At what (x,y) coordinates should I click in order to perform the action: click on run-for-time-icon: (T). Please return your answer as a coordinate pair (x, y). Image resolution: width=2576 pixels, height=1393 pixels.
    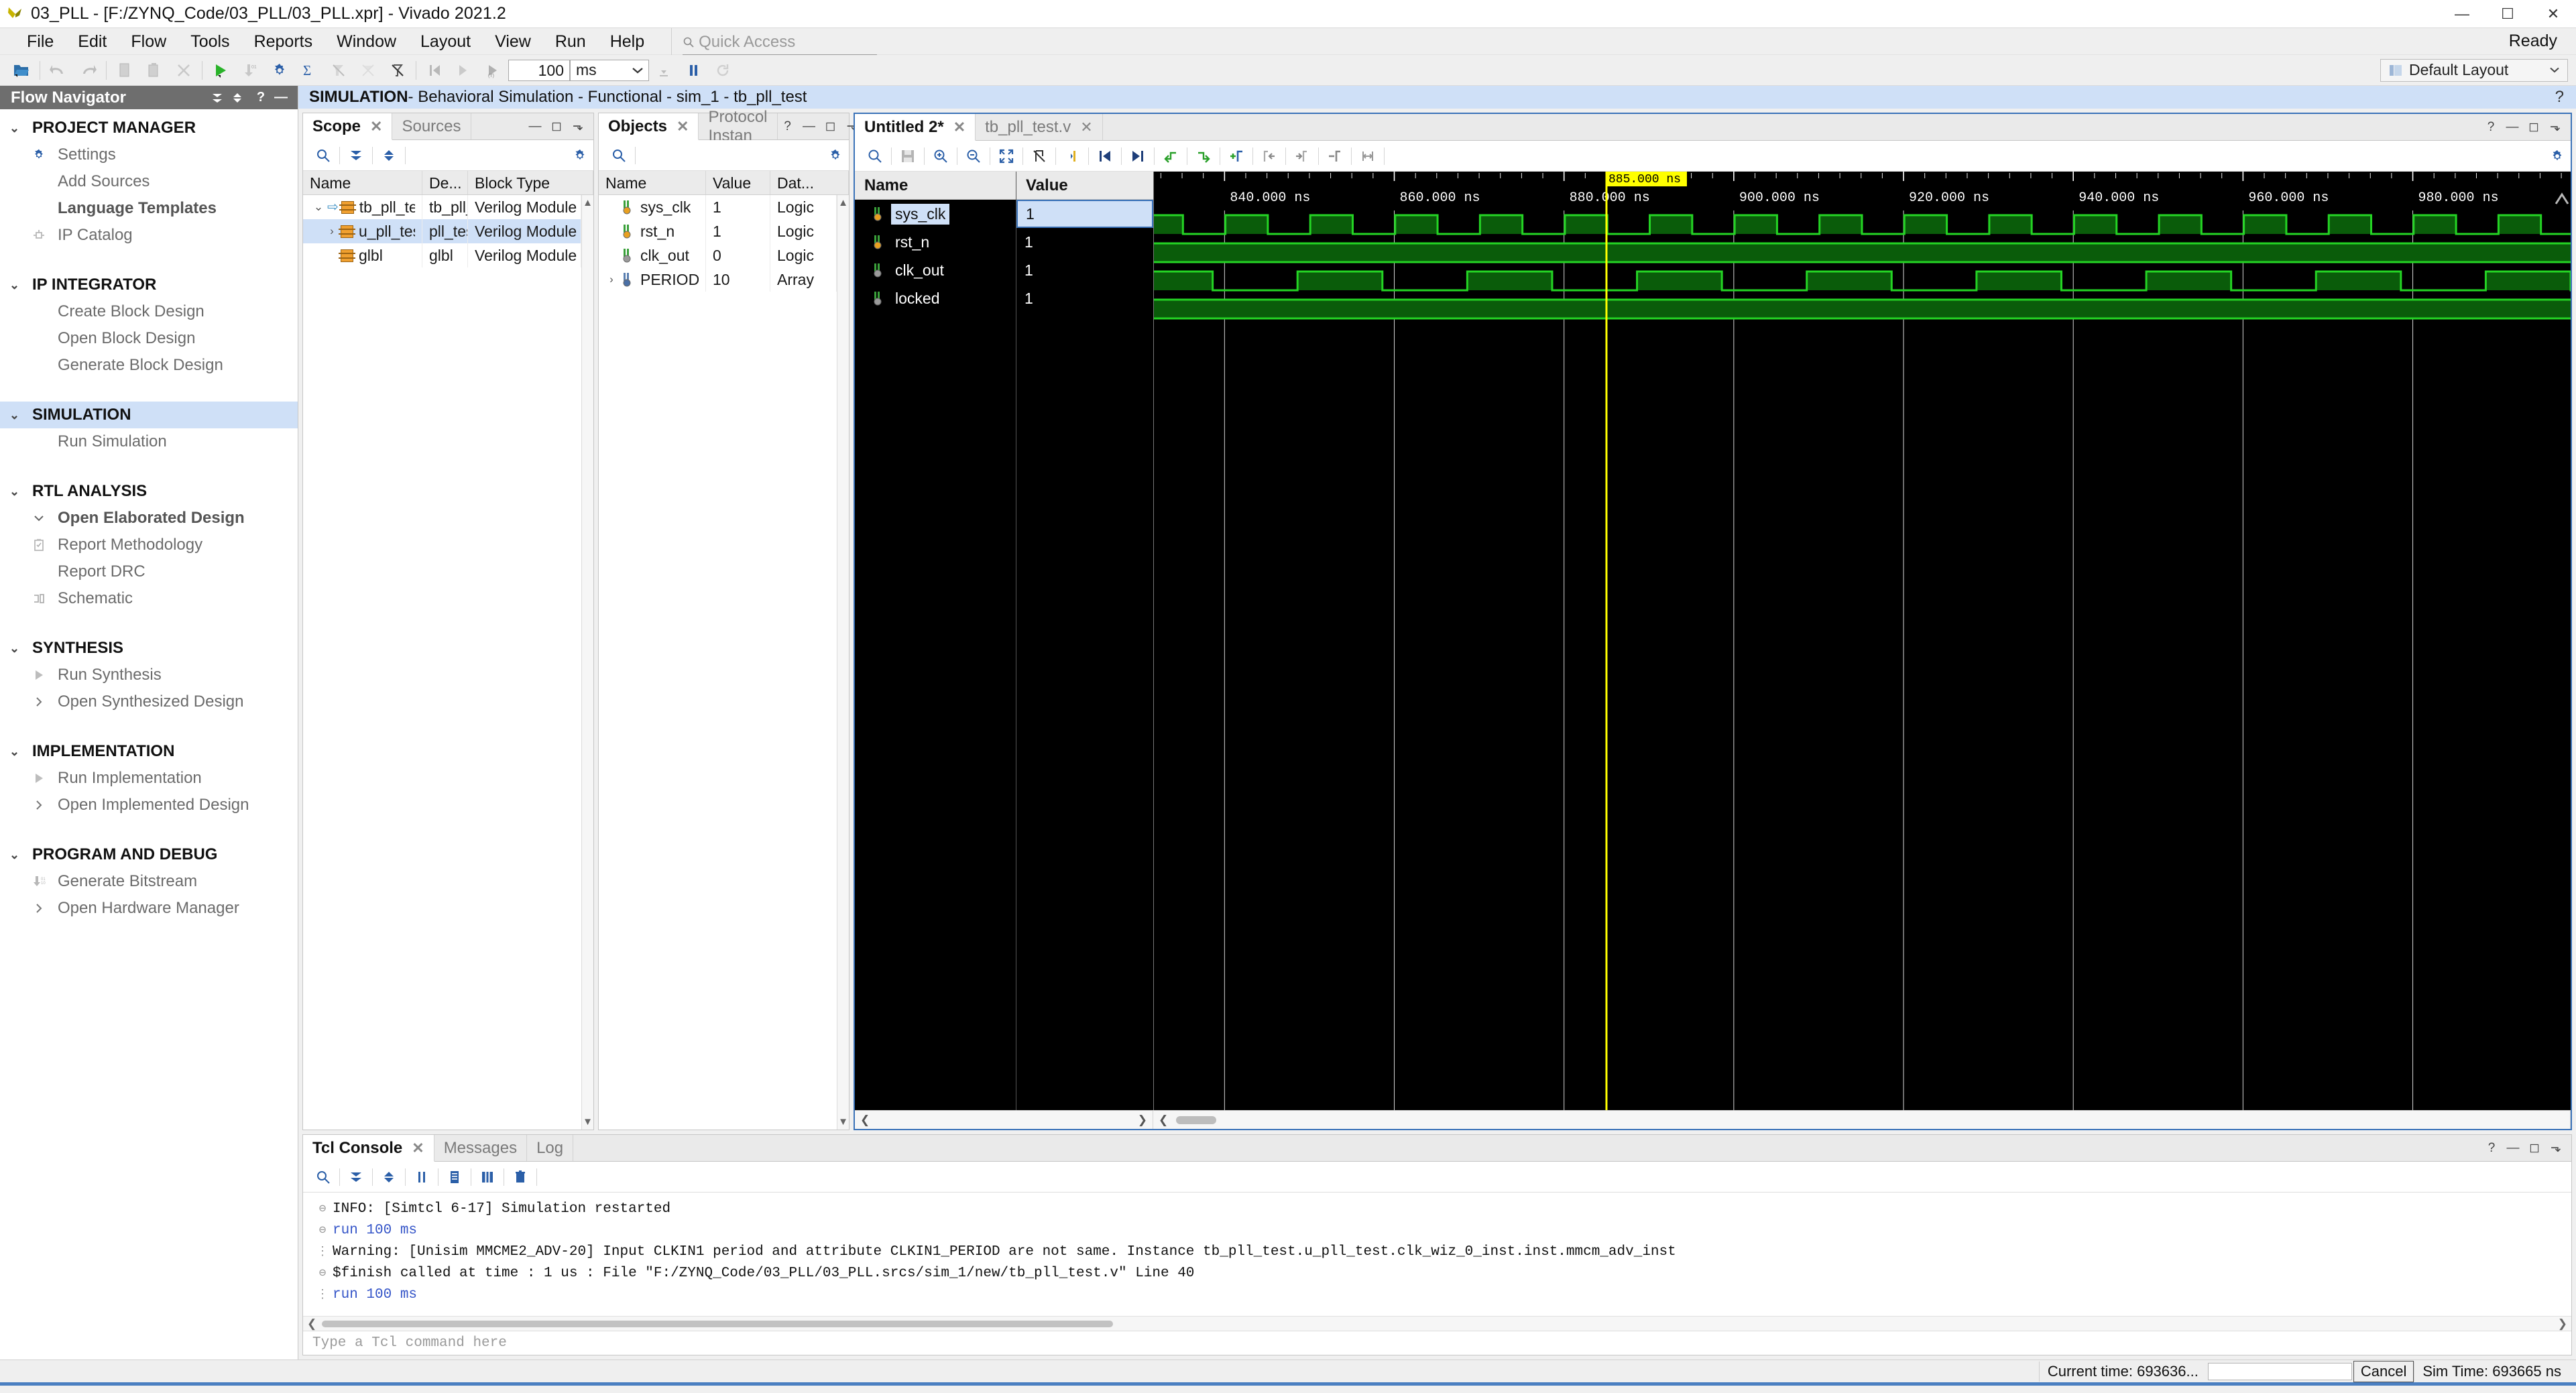
    Looking at the image, I should click on (493, 70).